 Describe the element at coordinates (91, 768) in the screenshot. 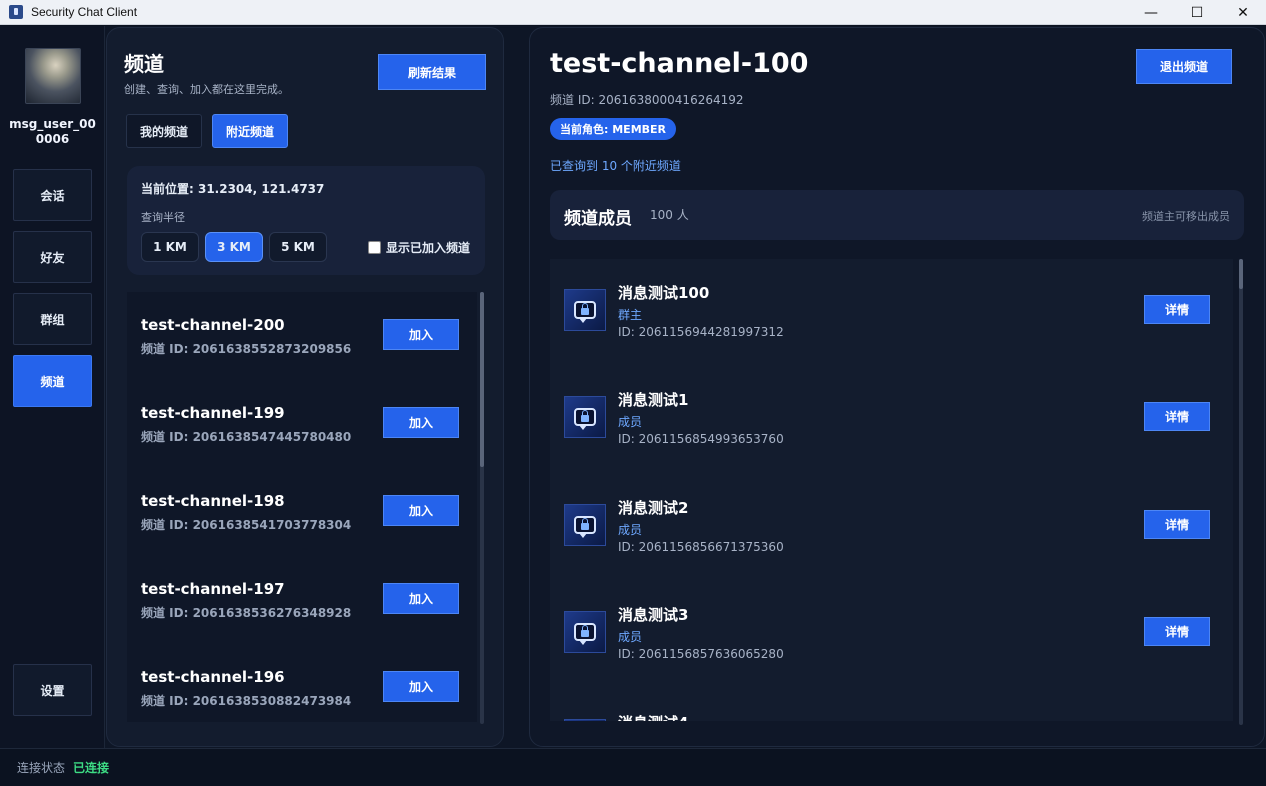

I see `connection-status-value: 已连接` at that location.